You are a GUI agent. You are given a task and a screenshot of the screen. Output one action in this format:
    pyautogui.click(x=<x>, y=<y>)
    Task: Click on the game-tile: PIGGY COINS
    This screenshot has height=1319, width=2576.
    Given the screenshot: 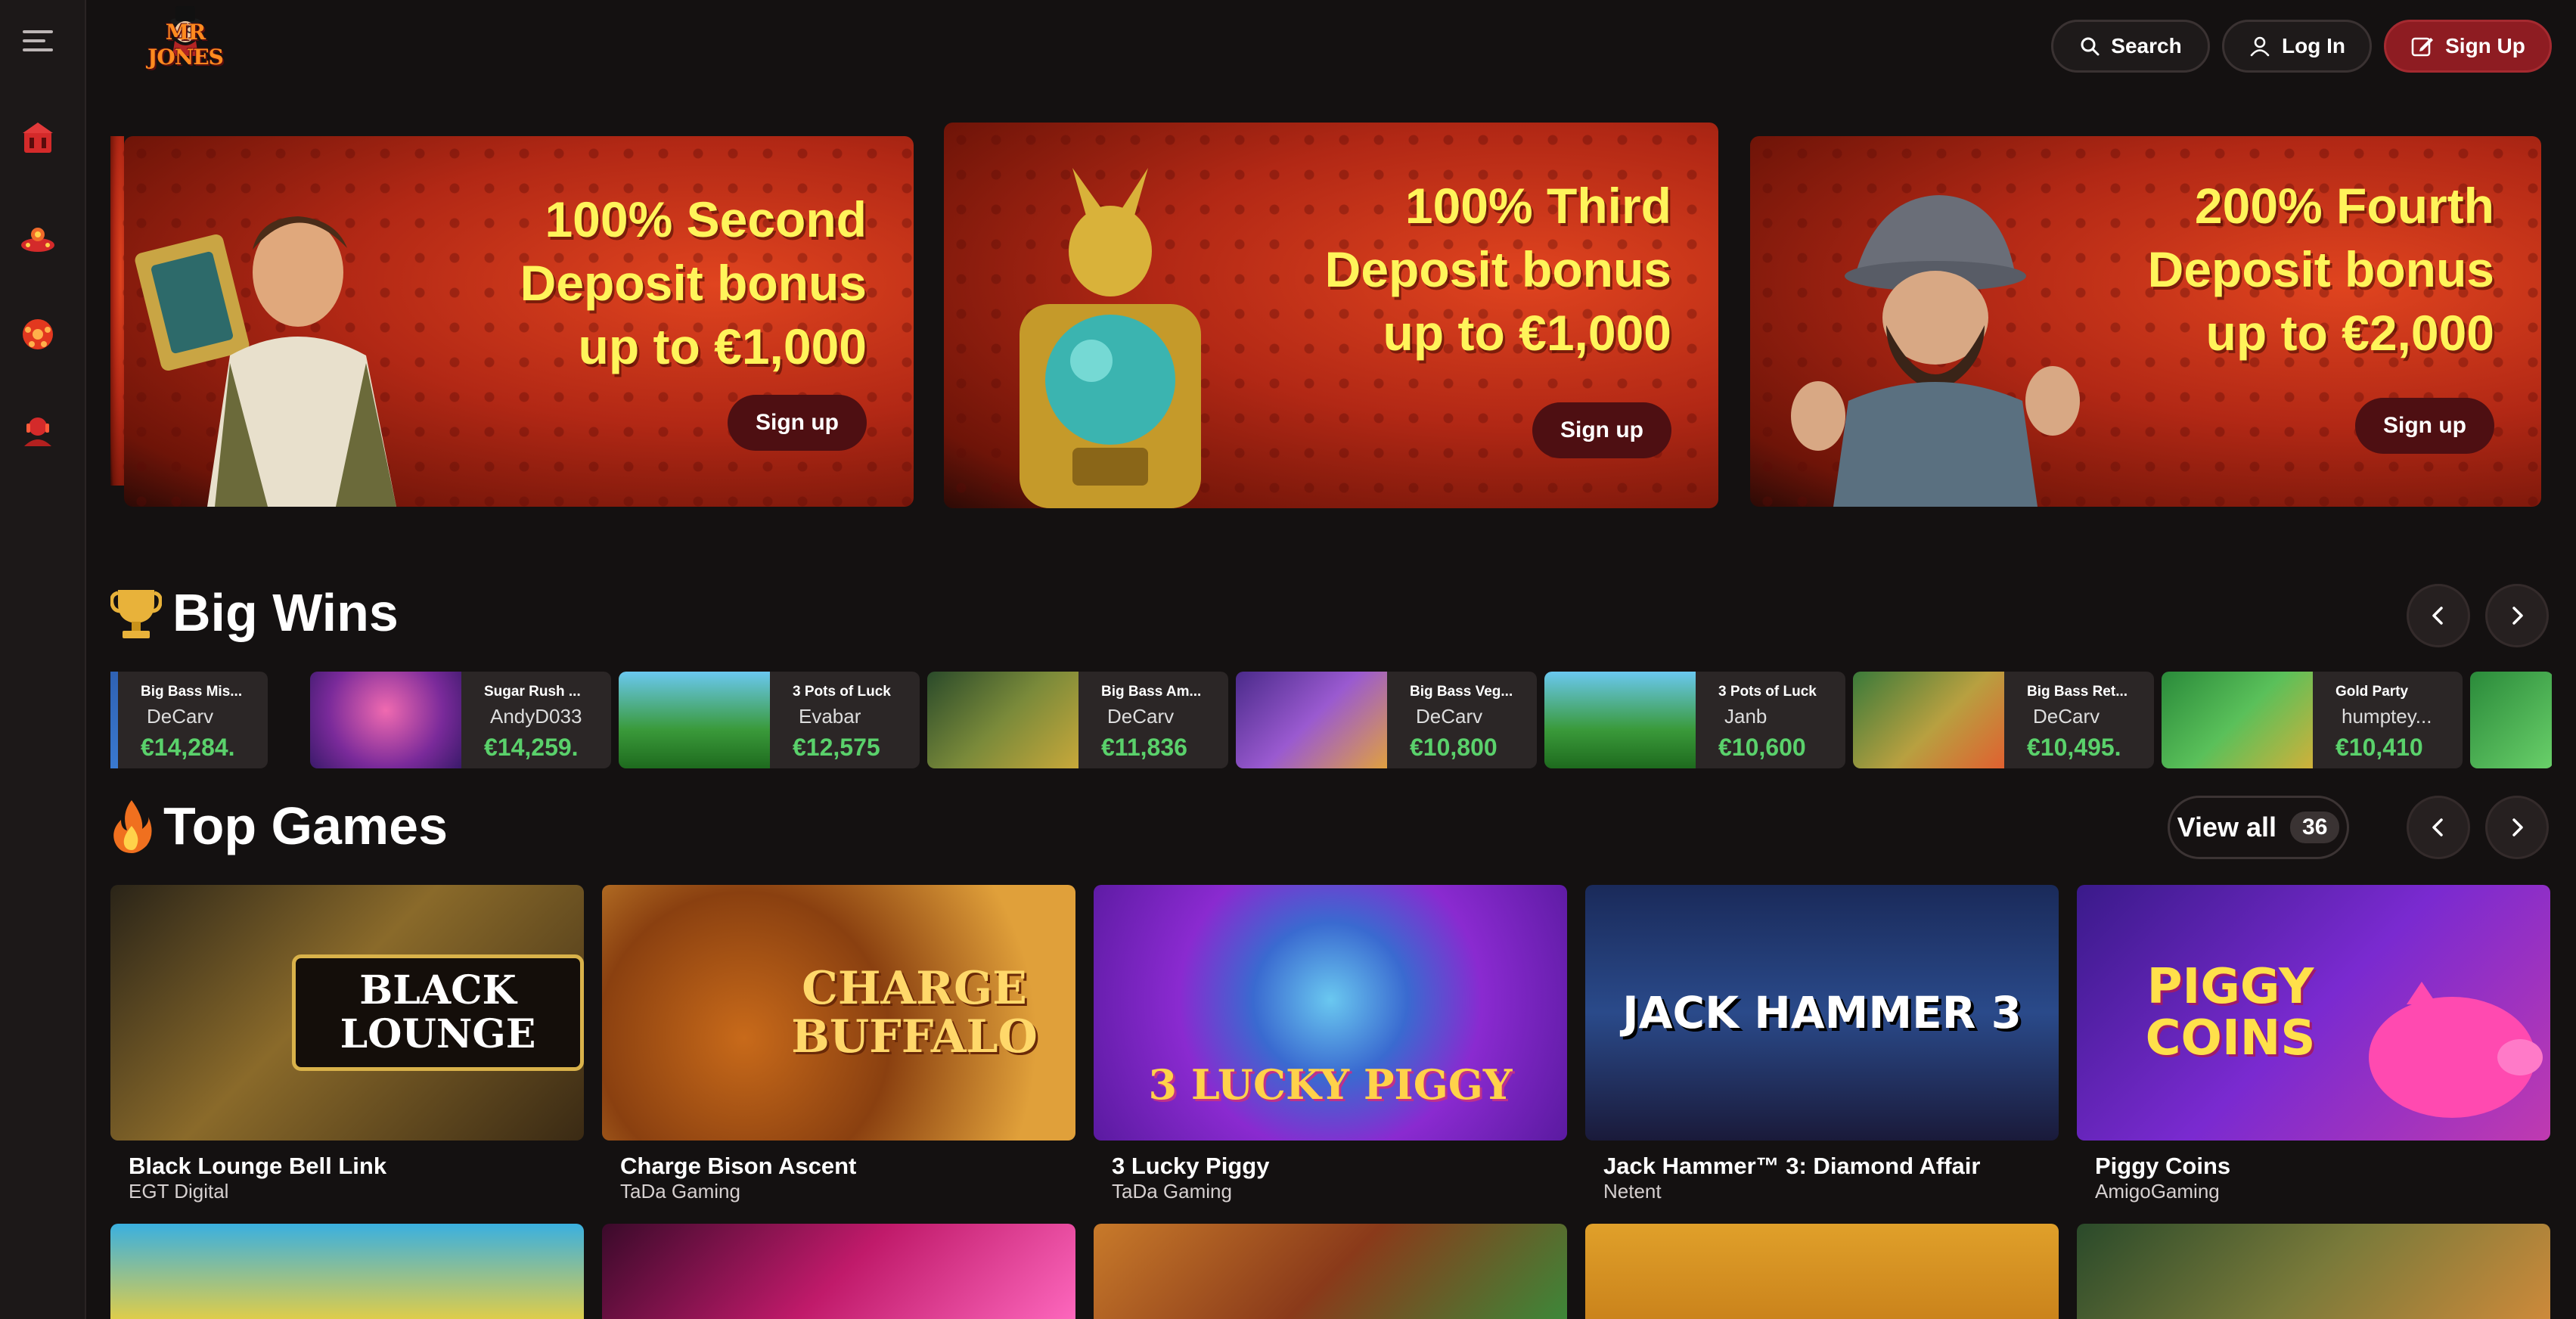 What is the action you would take?
    pyautogui.click(x=2313, y=1013)
    